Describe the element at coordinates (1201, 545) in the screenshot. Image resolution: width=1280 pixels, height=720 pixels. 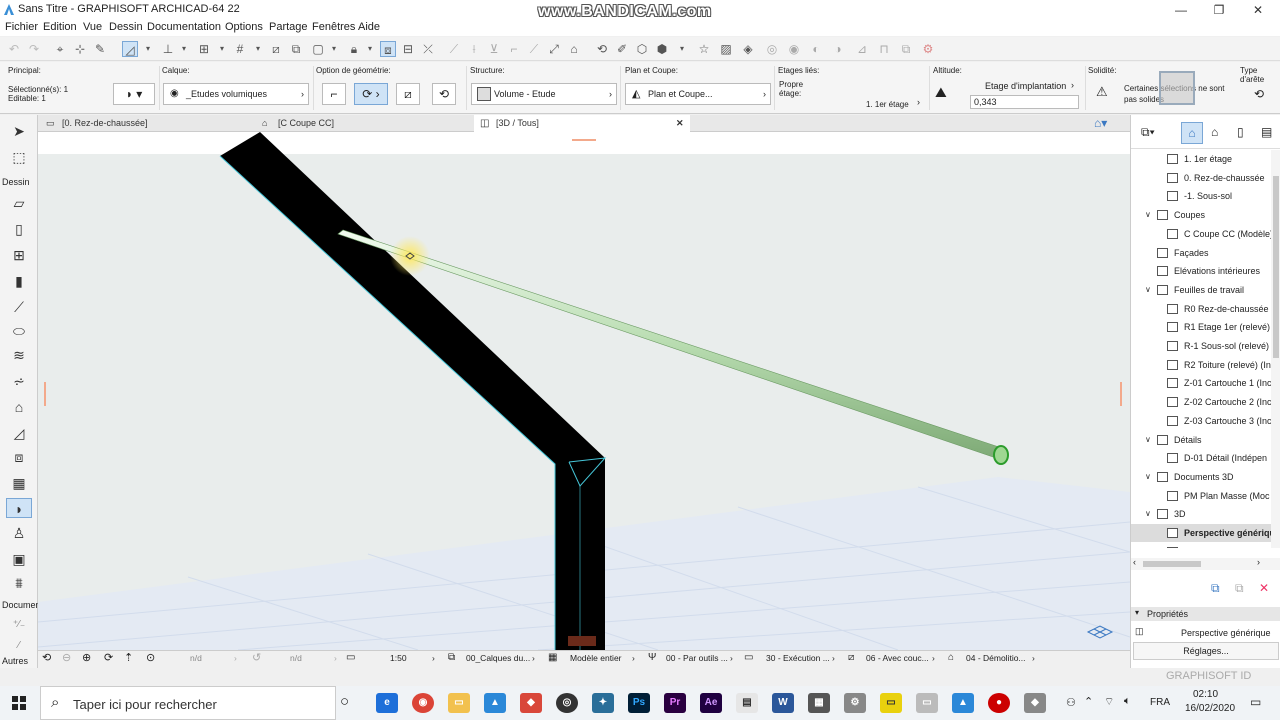
I see `navigator-item: Axonométrie générique` at that location.